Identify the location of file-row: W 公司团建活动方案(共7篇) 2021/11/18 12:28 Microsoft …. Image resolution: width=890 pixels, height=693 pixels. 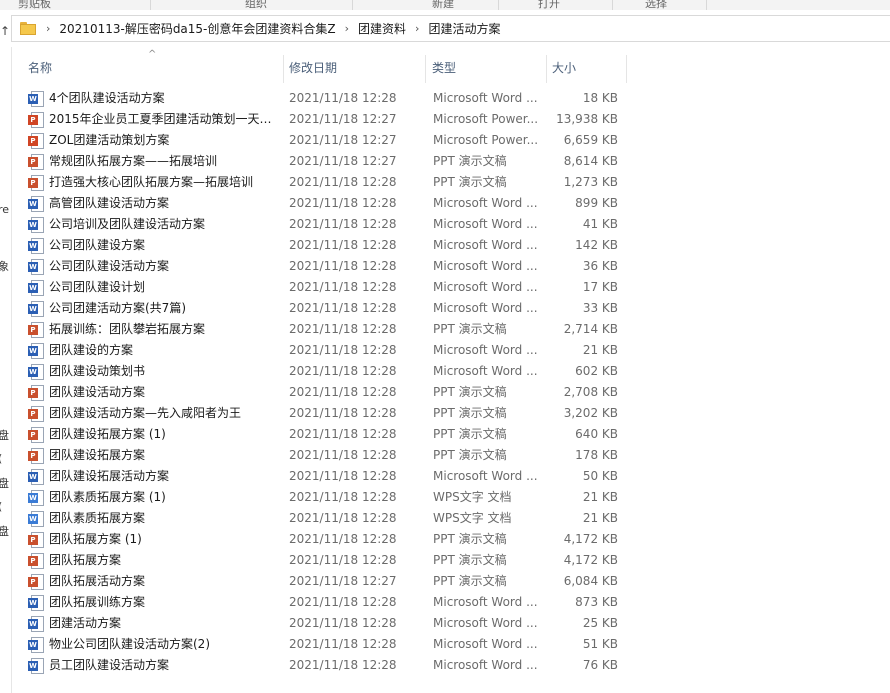
(451, 308).